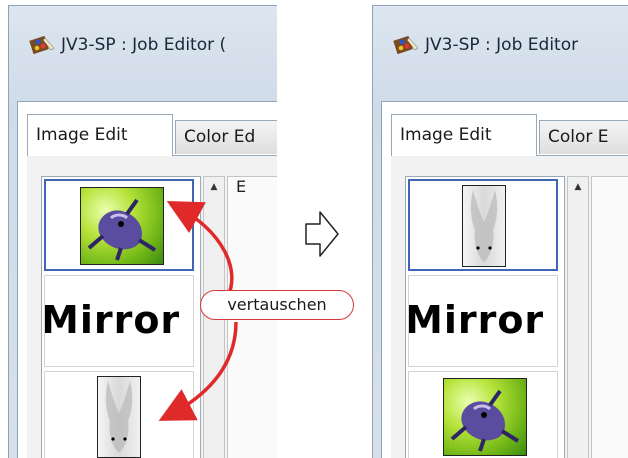  What do you see at coordinates (322, 234) in the screenshot?
I see `right-arrow-icon` at bounding box center [322, 234].